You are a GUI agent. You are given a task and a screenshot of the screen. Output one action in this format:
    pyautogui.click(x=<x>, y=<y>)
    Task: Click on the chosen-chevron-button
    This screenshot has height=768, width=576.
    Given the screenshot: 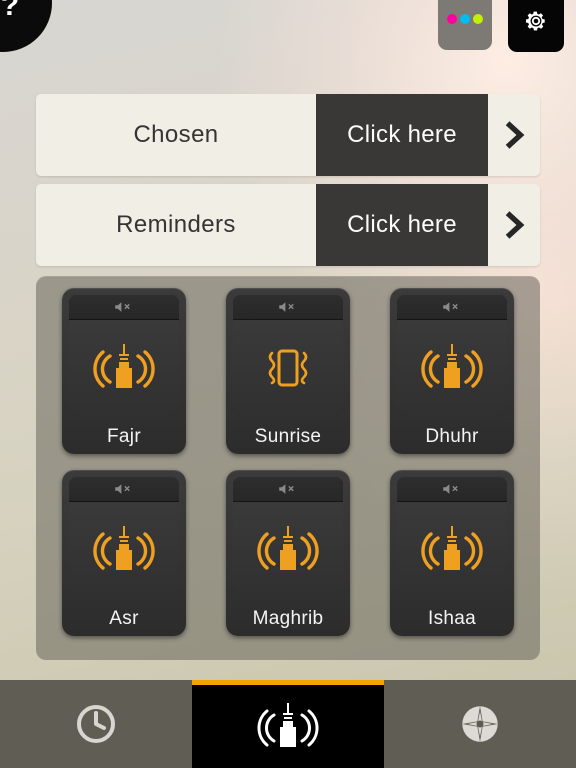 What is the action you would take?
    pyautogui.click(x=514, y=135)
    